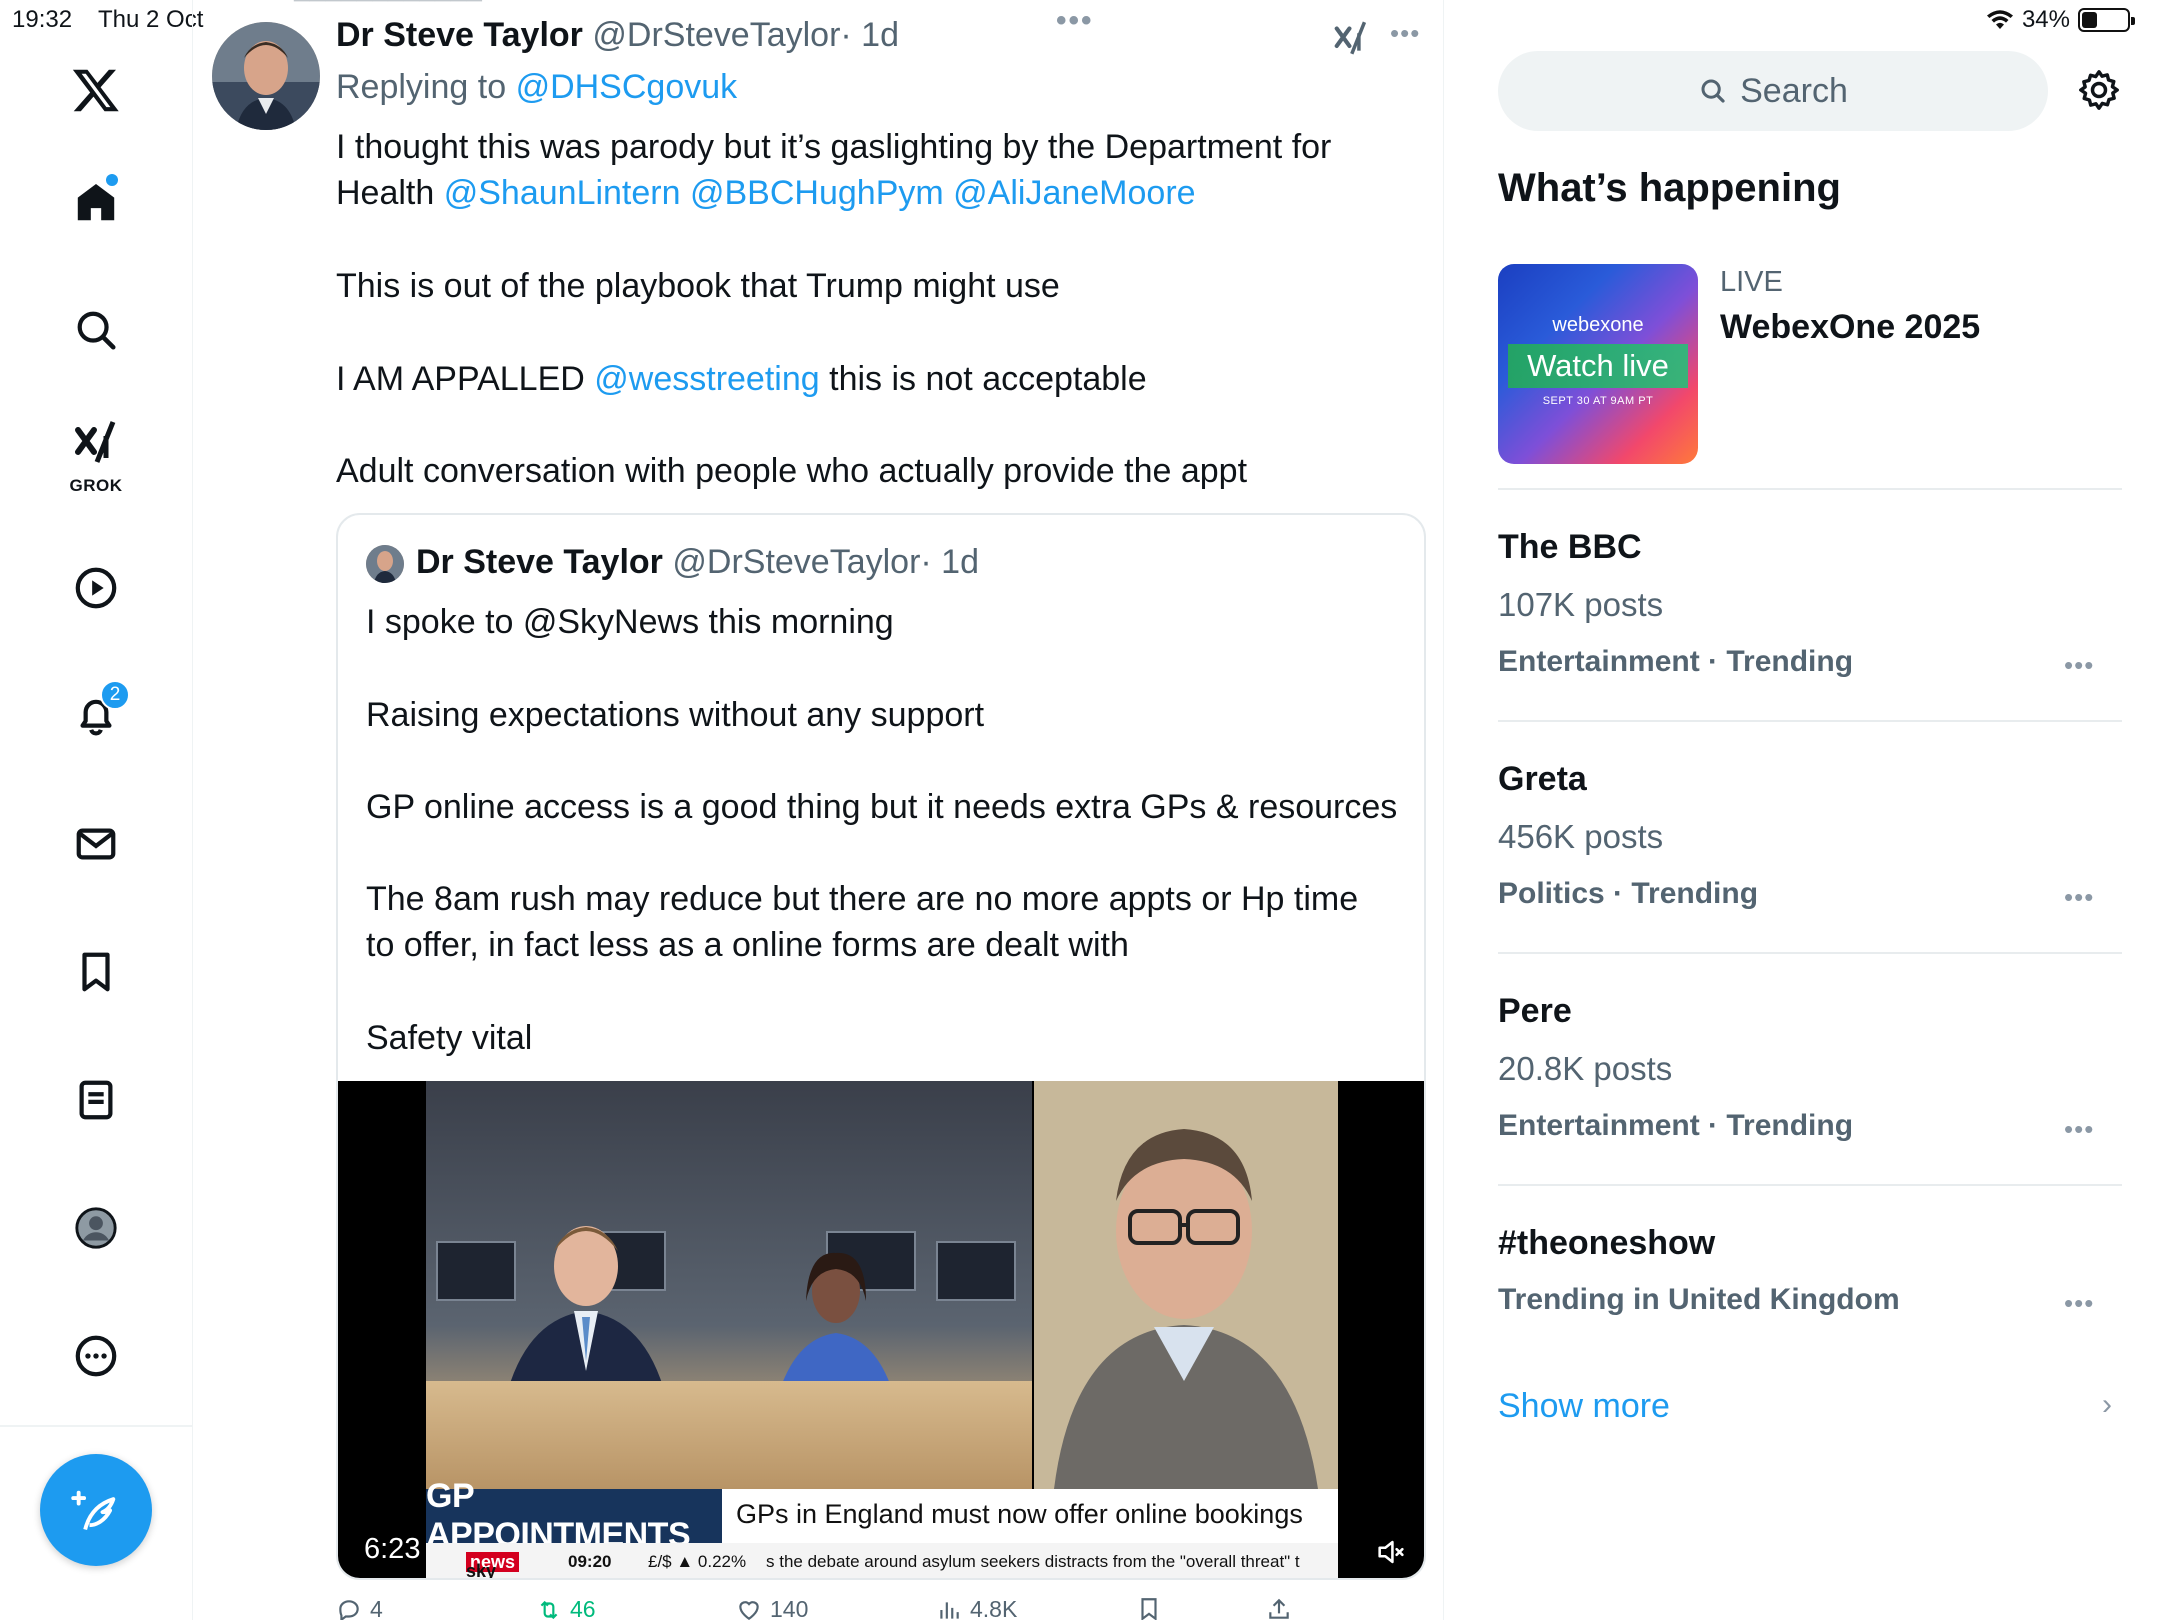  Describe the element at coordinates (459, 35) in the screenshot. I see `author-name: Dr Steve Taylor` at that location.